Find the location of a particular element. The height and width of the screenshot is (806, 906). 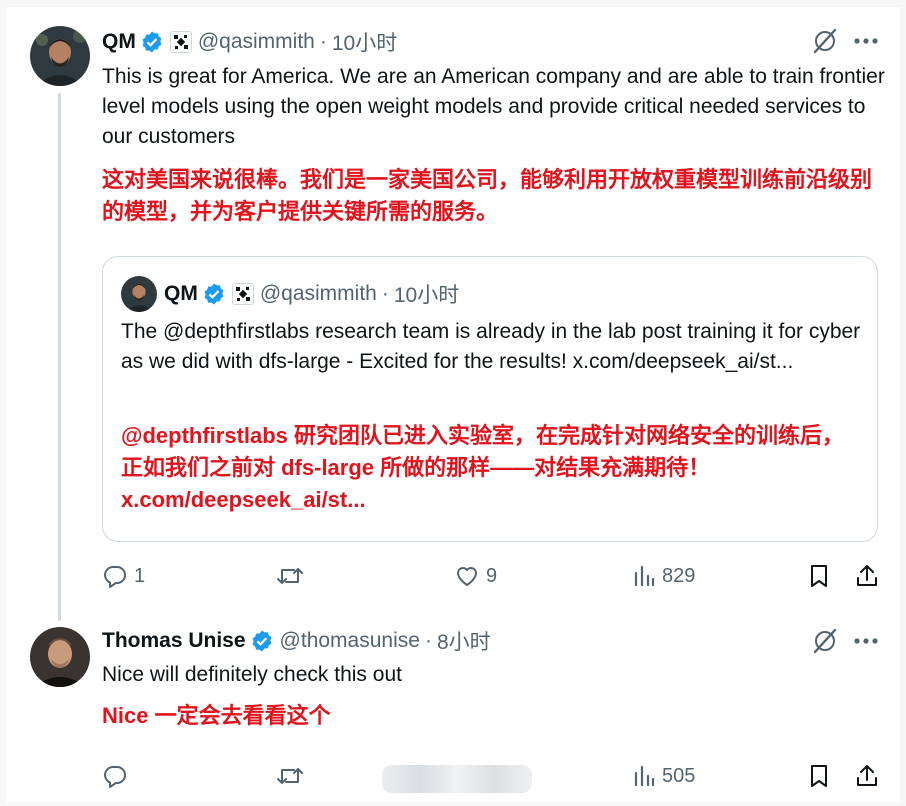

reply-count: 1 is located at coordinates (140, 575).